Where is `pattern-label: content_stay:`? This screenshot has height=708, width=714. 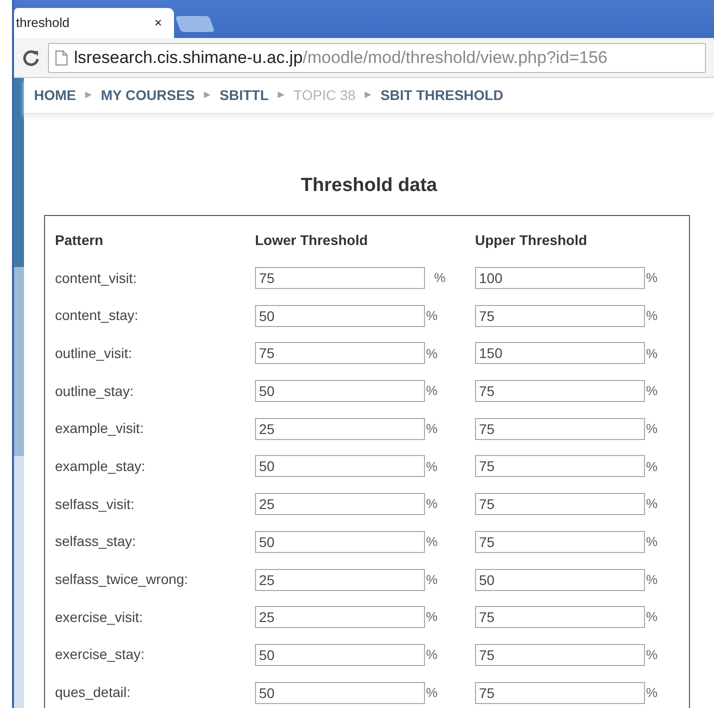 pattern-label: content_stay: is located at coordinates (97, 316).